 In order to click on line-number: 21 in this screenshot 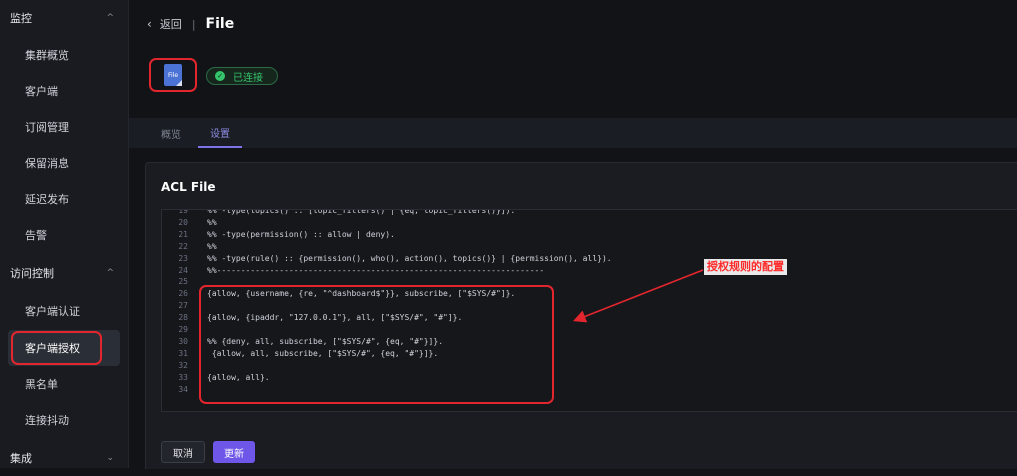, I will do `click(183, 234)`.